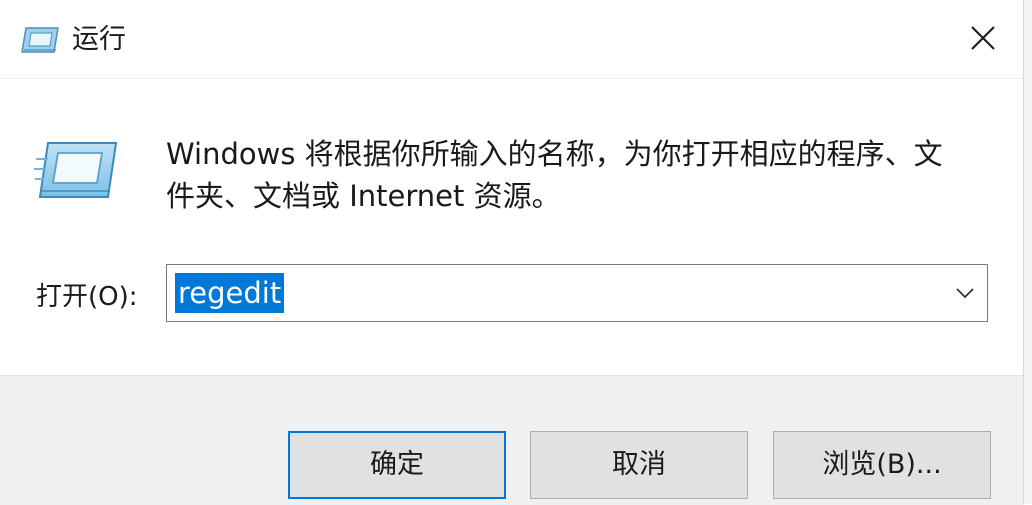 This screenshot has width=1032, height=505. What do you see at coordinates (99, 39) in the screenshot?
I see `window-title: 运行` at bounding box center [99, 39].